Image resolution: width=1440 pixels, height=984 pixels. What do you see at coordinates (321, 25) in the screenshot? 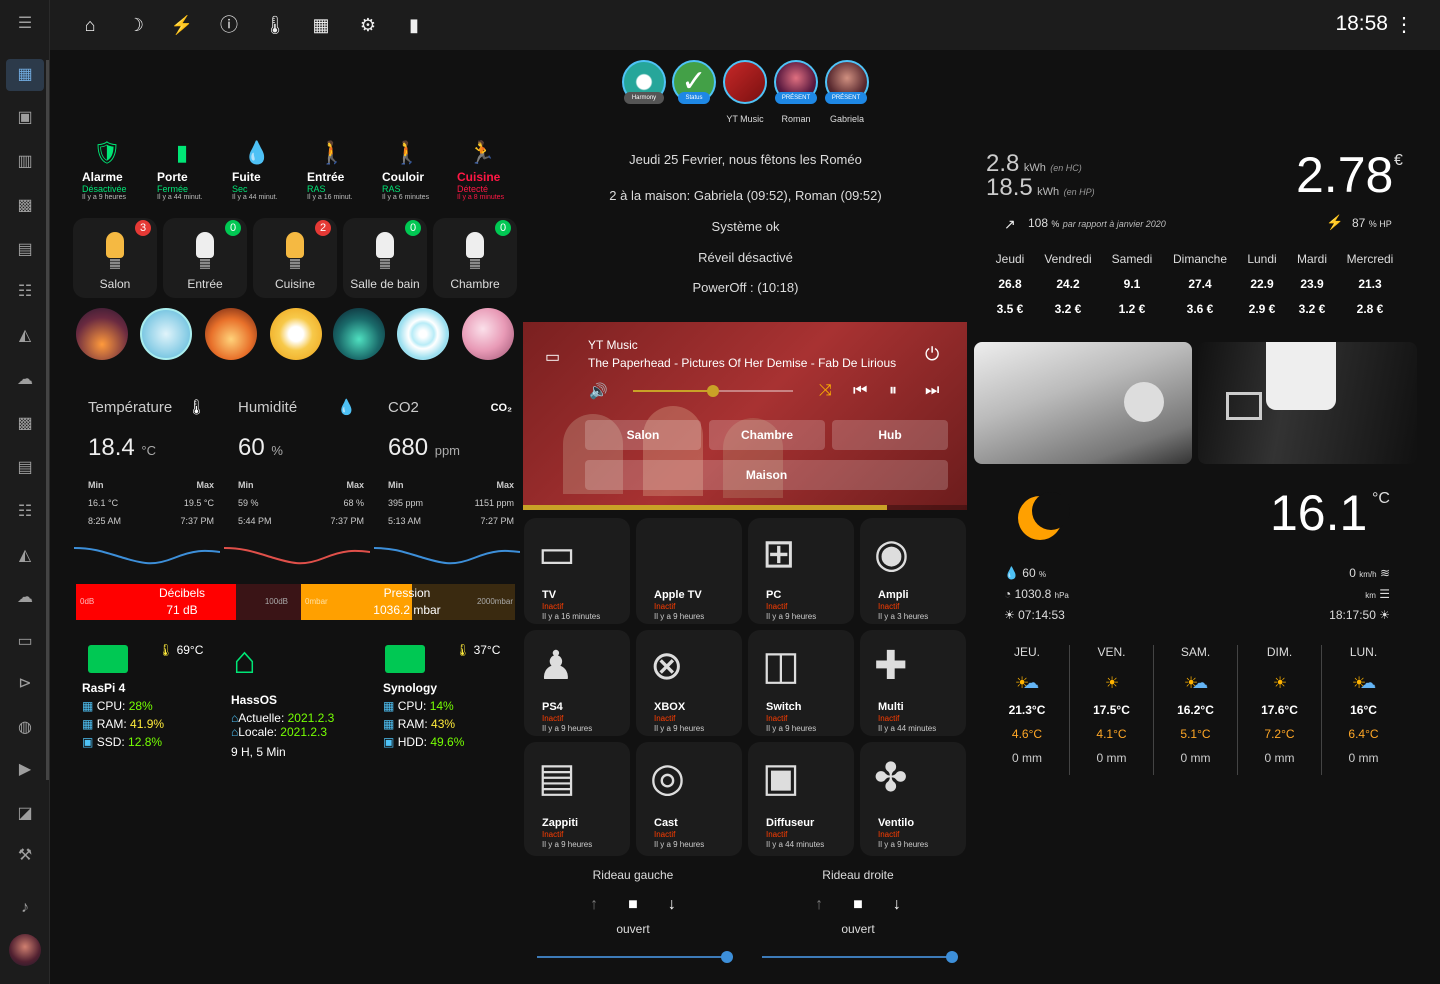
I see `floorplan-icon: ▦` at bounding box center [321, 25].